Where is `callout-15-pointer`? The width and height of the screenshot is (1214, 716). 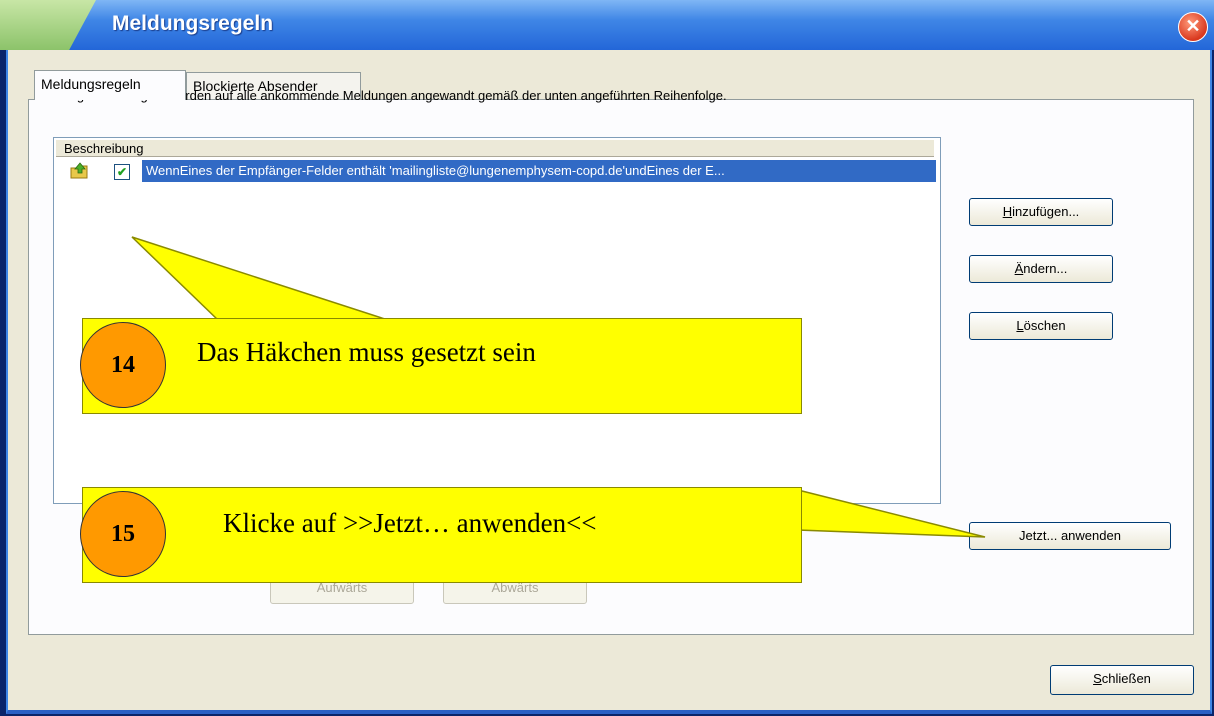 callout-15-pointer is located at coordinates (891, 513).